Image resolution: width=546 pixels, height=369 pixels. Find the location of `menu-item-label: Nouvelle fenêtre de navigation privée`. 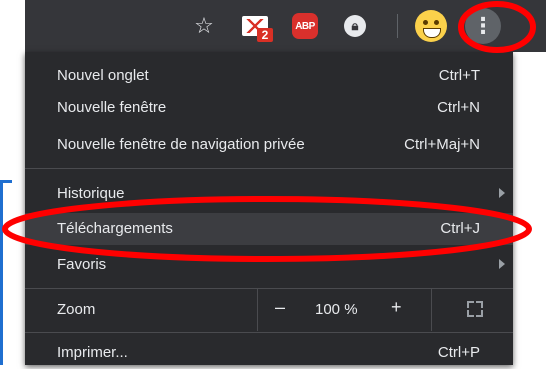

menu-item-label: Nouvelle fenêtre de navigation privée is located at coordinates (181, 144).